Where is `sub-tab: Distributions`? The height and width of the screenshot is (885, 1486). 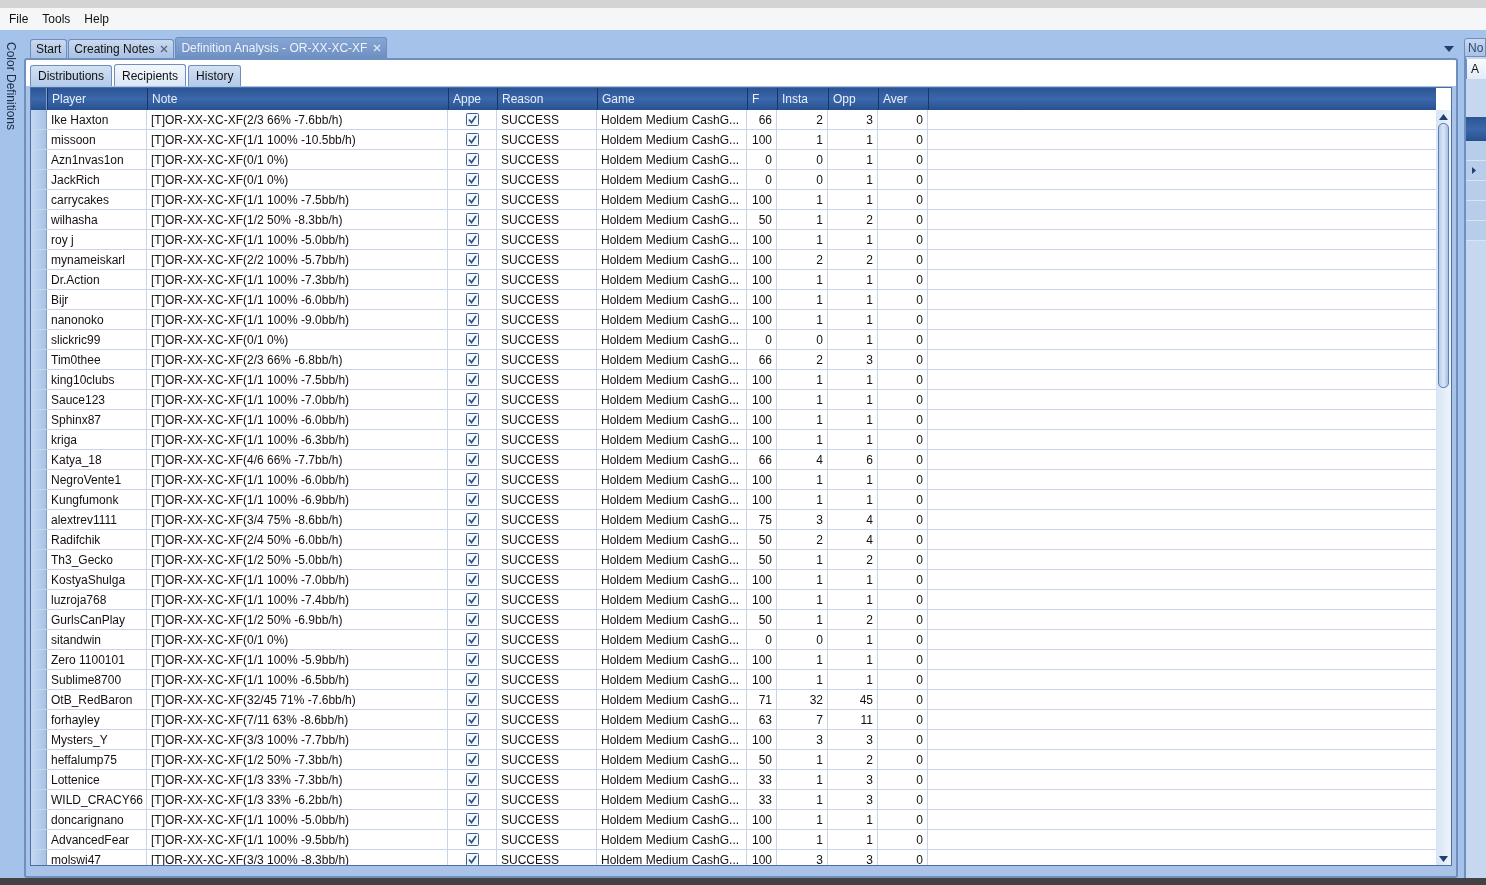
sub-tab: Distributions is located at coordinates (71, 75).